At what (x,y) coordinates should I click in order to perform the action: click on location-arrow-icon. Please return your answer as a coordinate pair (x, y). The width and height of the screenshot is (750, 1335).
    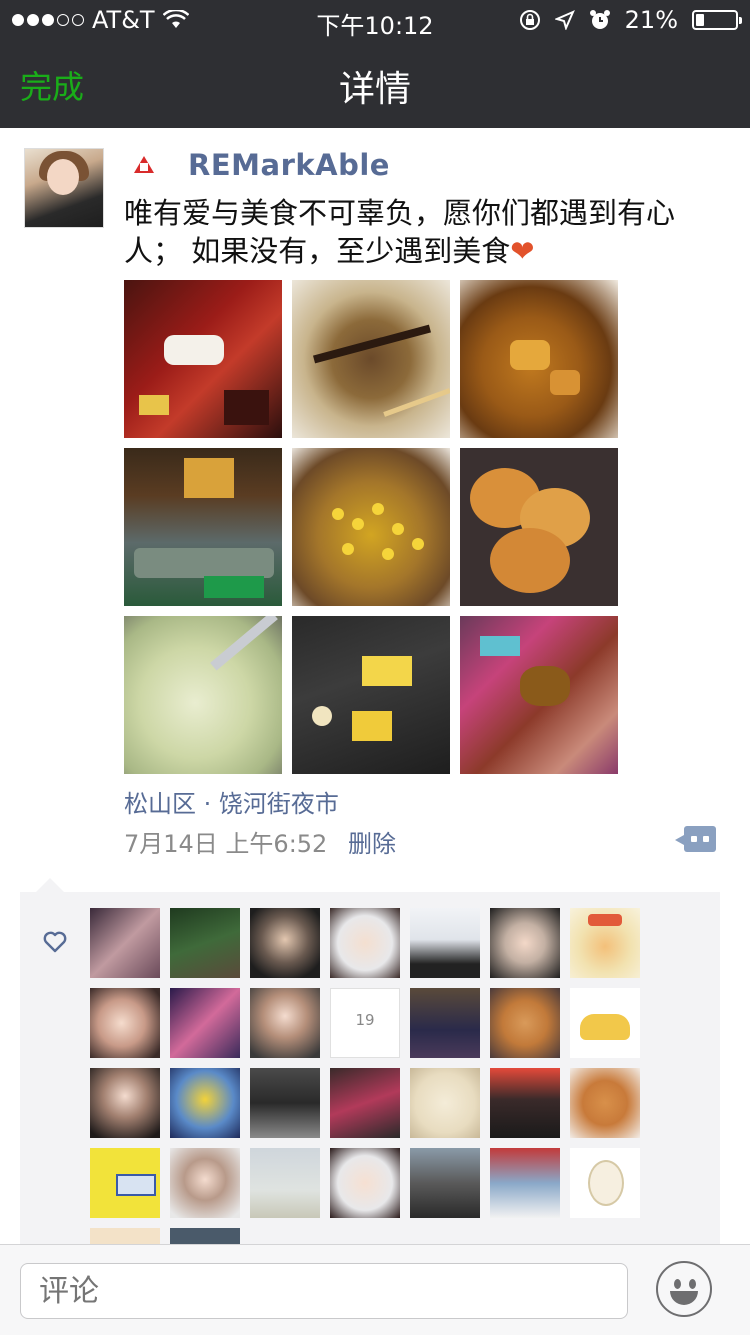
    Looking at the image, I should click on (564, 20).